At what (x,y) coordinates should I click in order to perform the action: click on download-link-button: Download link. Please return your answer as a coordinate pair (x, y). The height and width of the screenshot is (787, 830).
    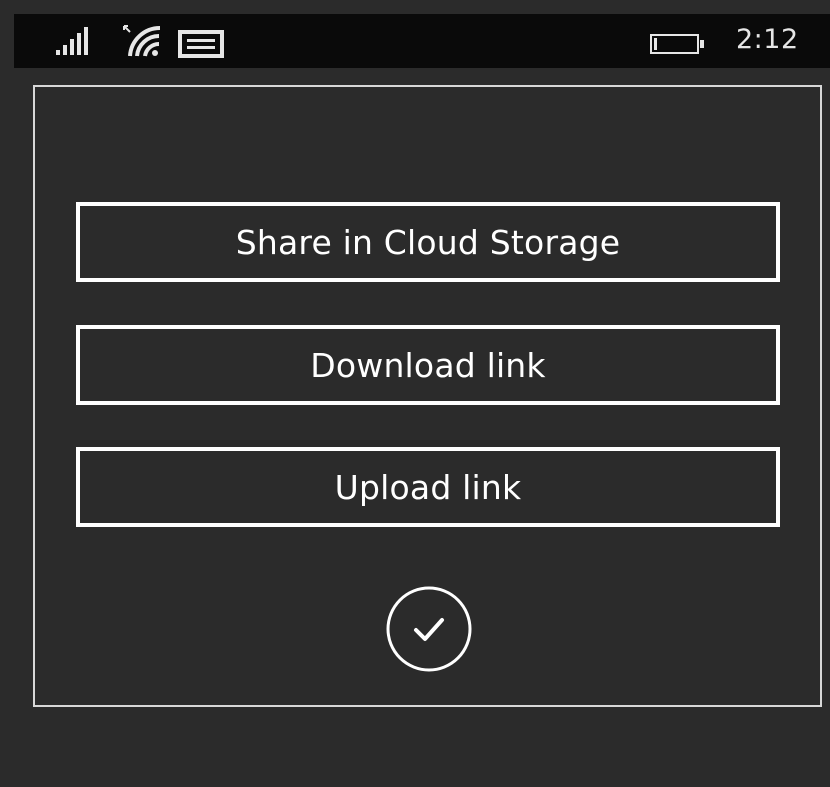
    Looking at the image, I should click on (428, 365).